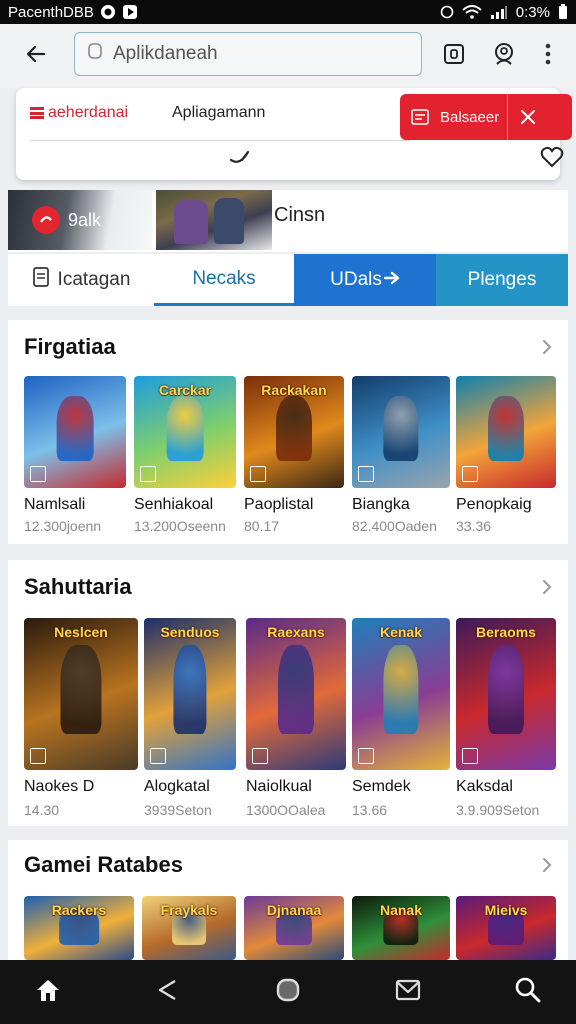  Describe the element at coordinates (484, 786) in the screenshot. I see `game-name: Kaksdal` at that location.